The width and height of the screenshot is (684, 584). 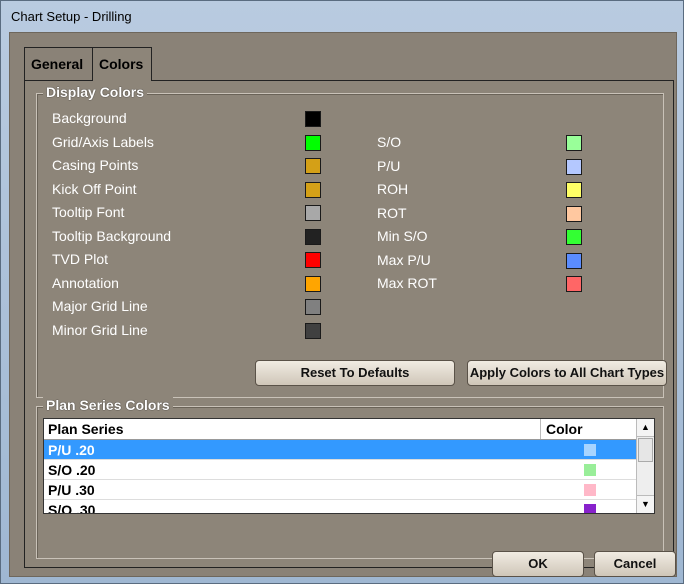 What do you see at coordinates (567, 373) in the screenshot?
I see `apply-colors-all-charts-button: Apply Colors to All Chart Types` at bounding box center [567, 373].